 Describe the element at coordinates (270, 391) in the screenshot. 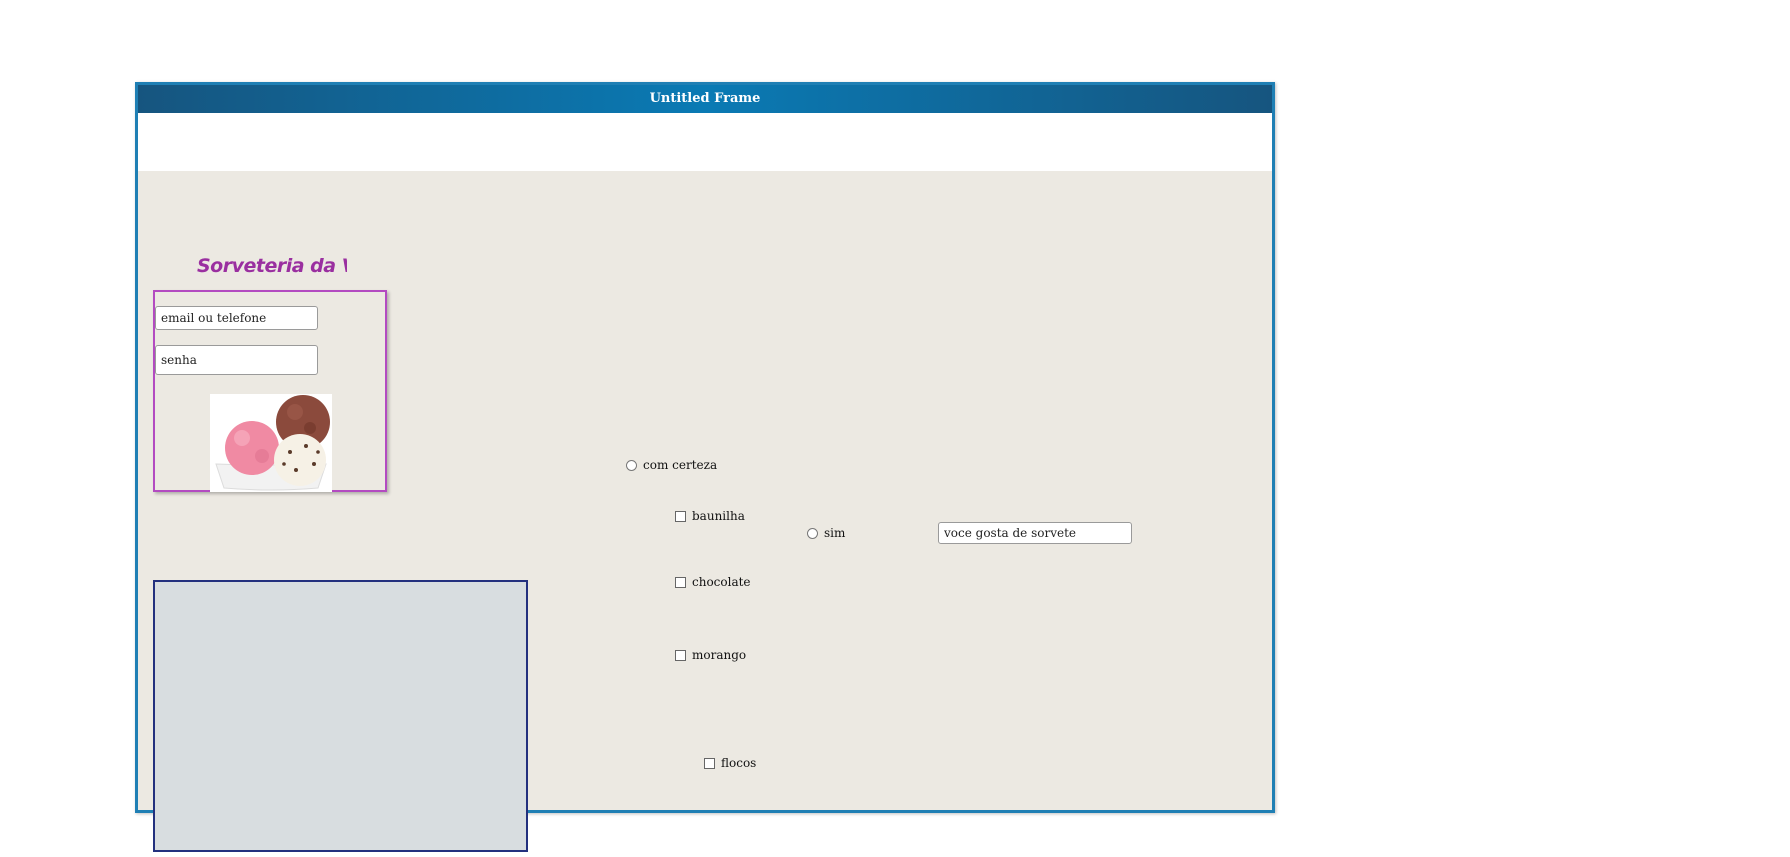

I see `login-panel` at that location.